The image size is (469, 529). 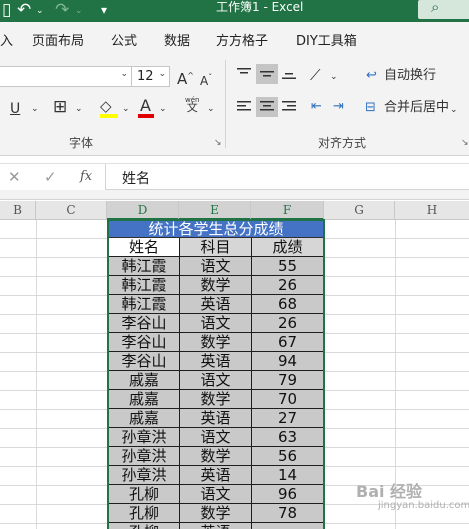 I want to click on column-header-f: F, so click(x=287, y=210).